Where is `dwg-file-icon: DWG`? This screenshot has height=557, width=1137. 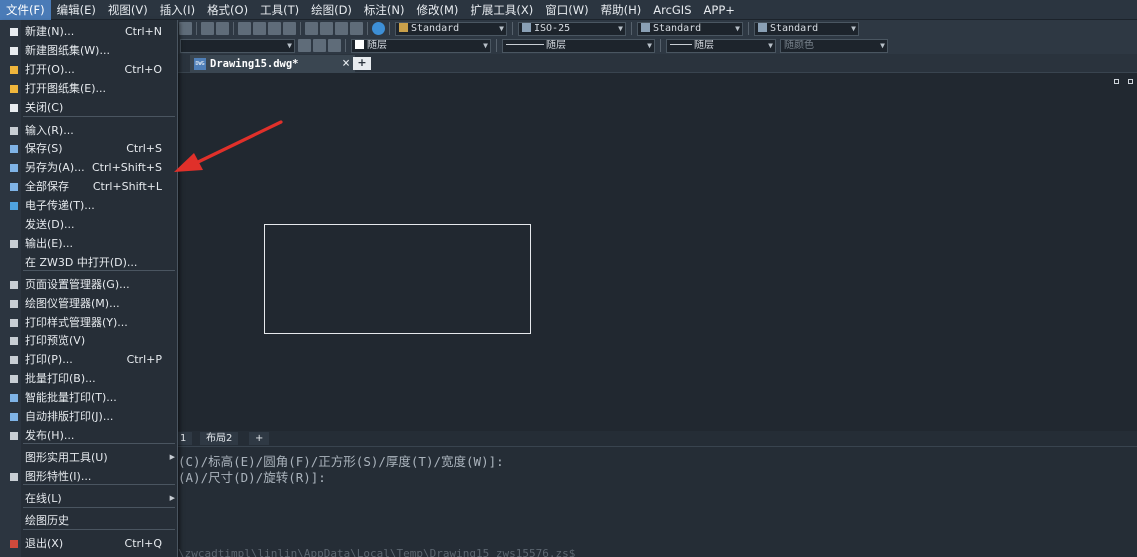
dwg-file-icon: DWG is located at coordinates (200, 64).